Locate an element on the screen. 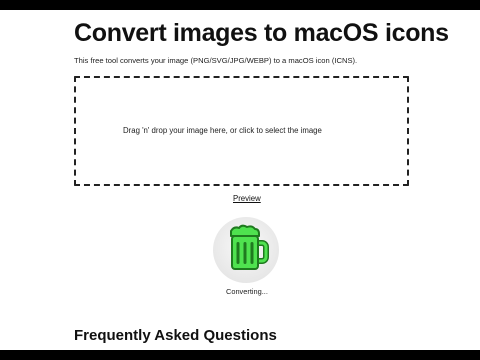  preview-link: Preview is located at coordinates (247, 198).